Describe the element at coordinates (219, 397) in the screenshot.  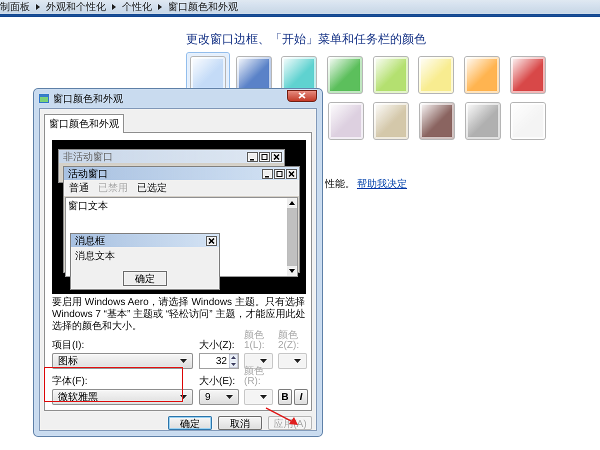
I see `font-size-dropdown: 9` at that location.